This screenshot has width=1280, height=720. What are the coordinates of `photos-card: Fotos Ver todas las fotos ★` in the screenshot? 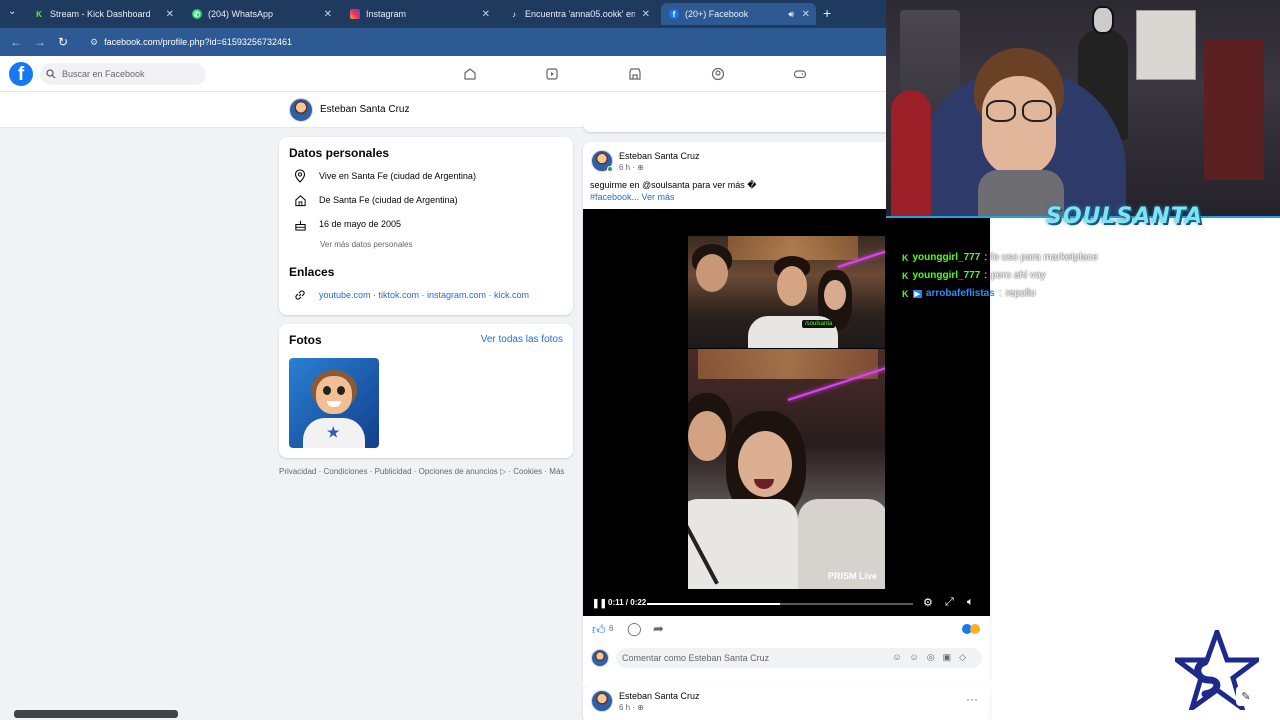 It's located at (426, 391).